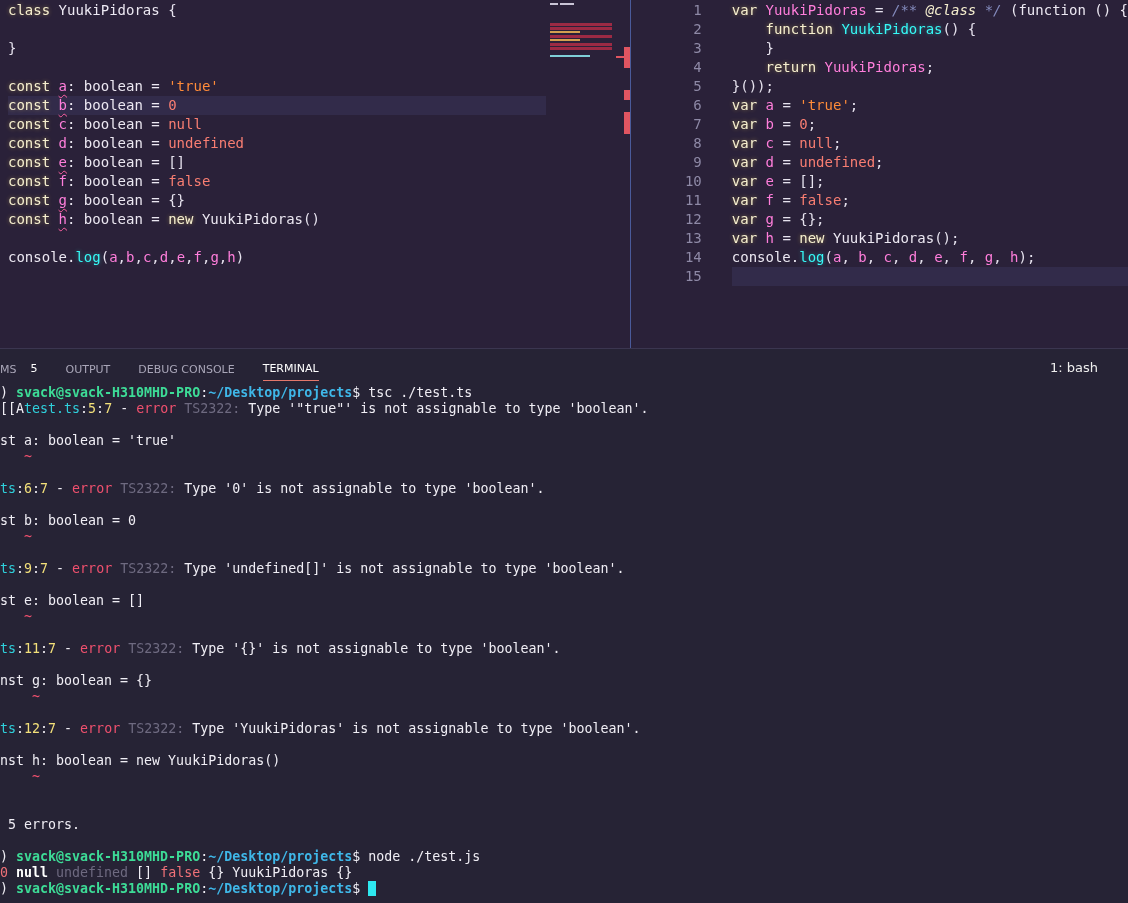  What do you see at coordinates (280, 648) in the screenshot?
I see `terminal-line: ts:11:7 - error TS2322: Type '{}' is not assignable to type 'boolean'.` at bounding box center [280, 648].